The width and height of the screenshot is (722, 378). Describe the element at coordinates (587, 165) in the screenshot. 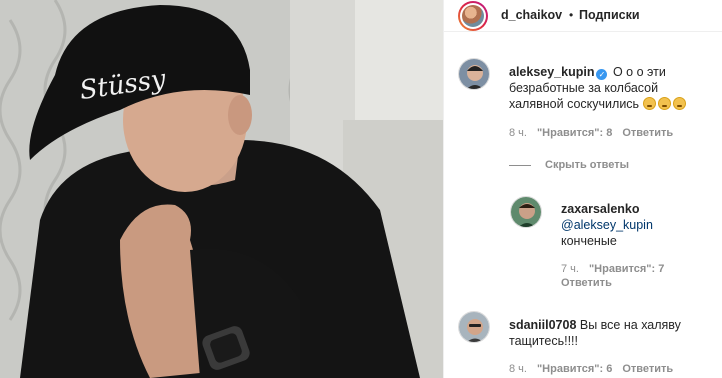

I see `hide-replies-label: Скрыть ответы` at that location.